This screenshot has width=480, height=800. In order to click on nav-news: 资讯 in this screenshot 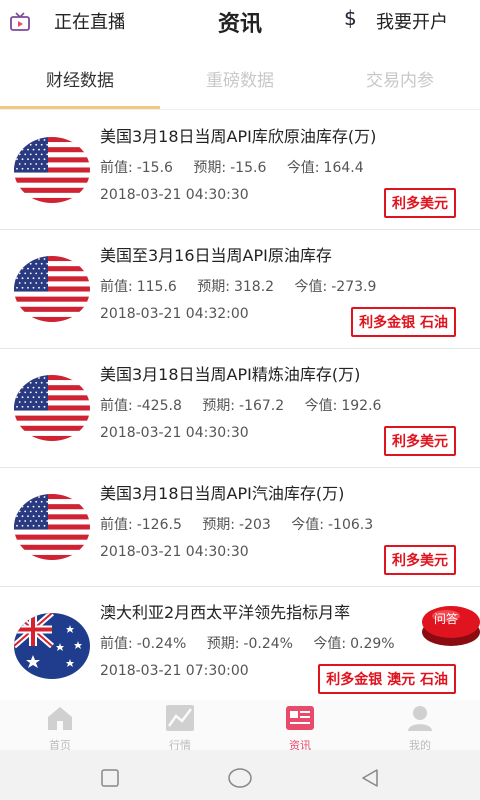, I will do `click(300, 728)`.